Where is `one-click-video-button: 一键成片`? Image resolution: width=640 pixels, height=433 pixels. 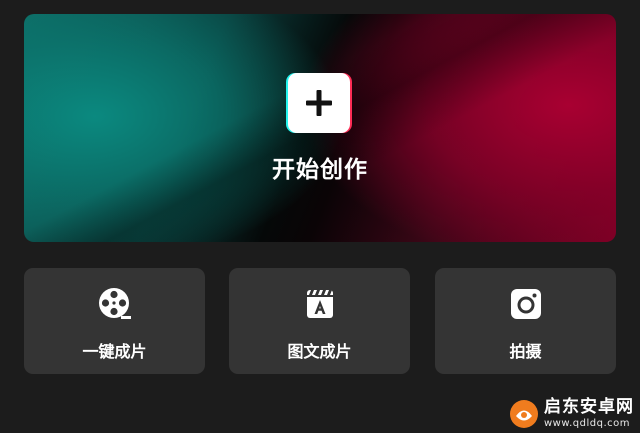
one-click-video-button: 一键成片 is located at coordinates (114, 321).